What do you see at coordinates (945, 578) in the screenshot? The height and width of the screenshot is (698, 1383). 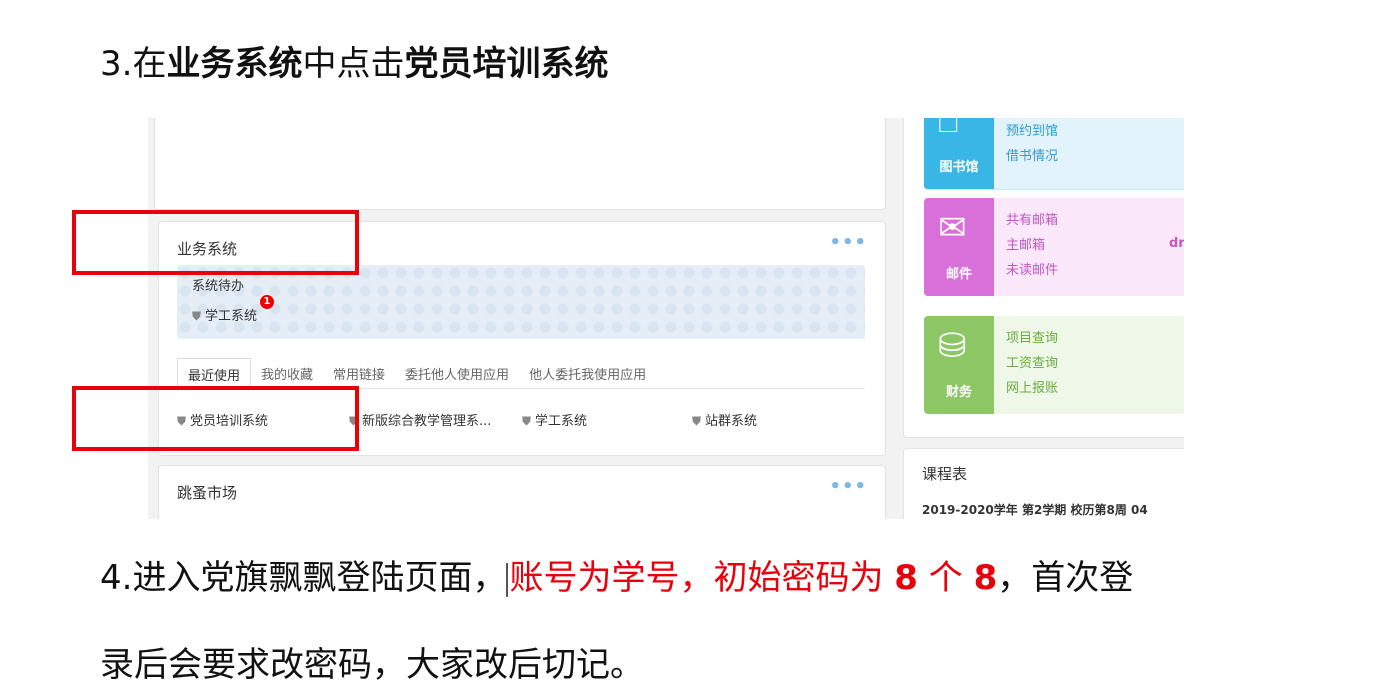 I see `step4-text4: 个` at bounding box center [945, 578].